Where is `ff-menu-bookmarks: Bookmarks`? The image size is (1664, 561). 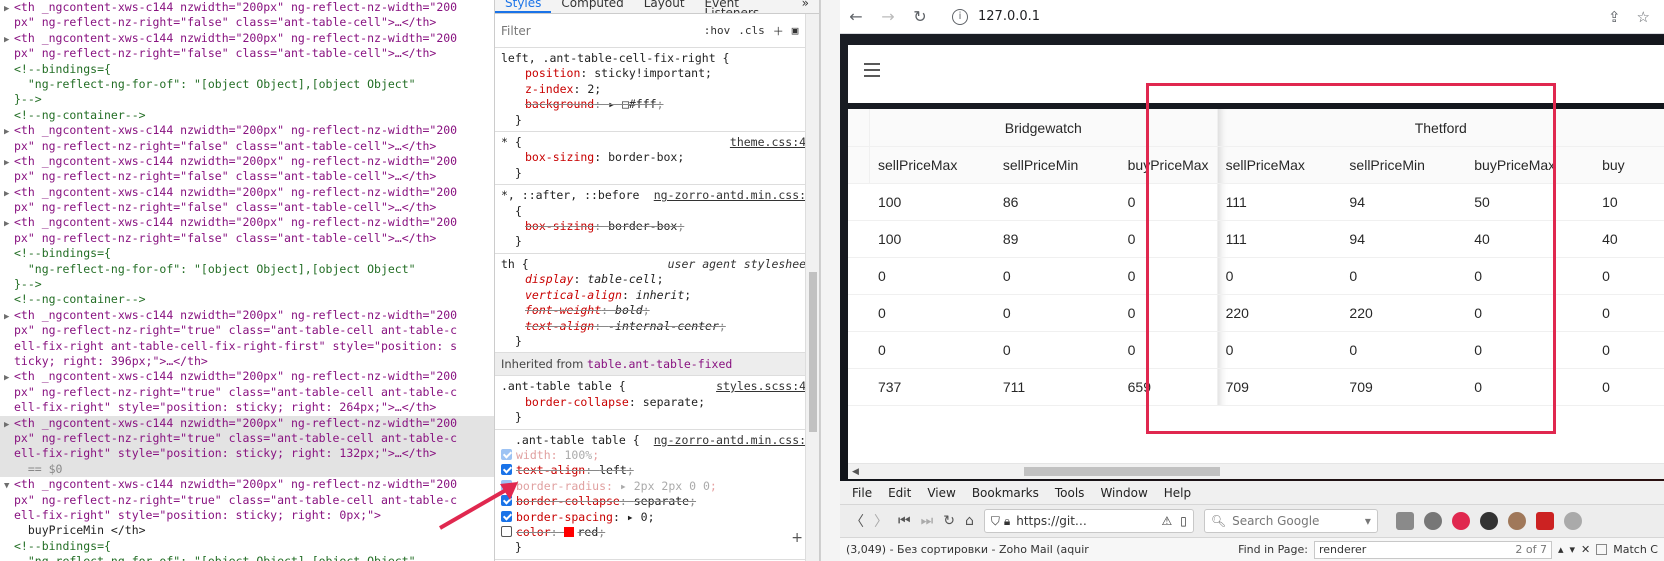 ff-menu-bookmarks: Bookmarks is located at coordinates (1005, 493).